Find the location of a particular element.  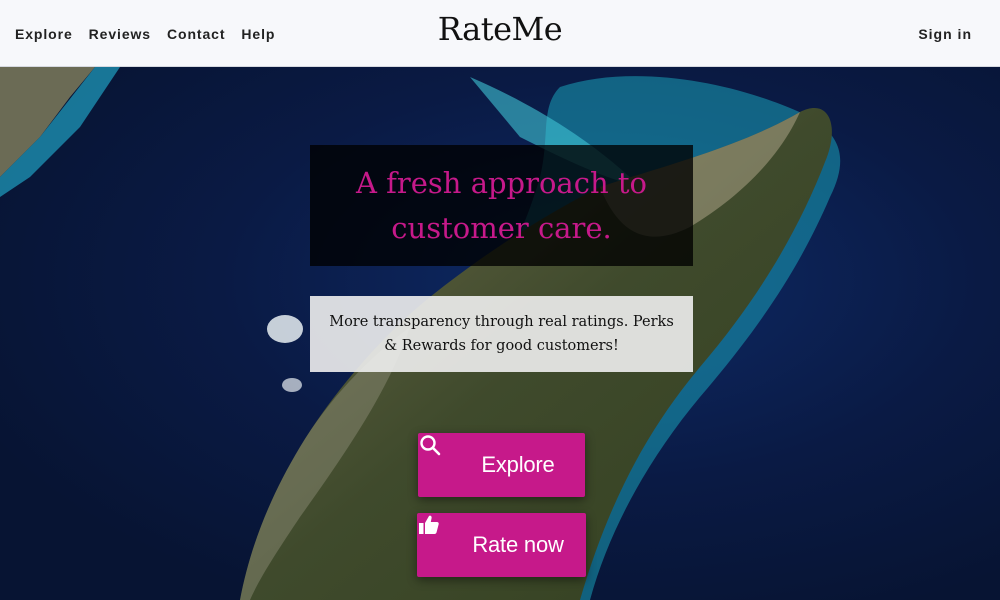

headline-box: A fresh approach to customer care. is located at coordinates (501, 205).